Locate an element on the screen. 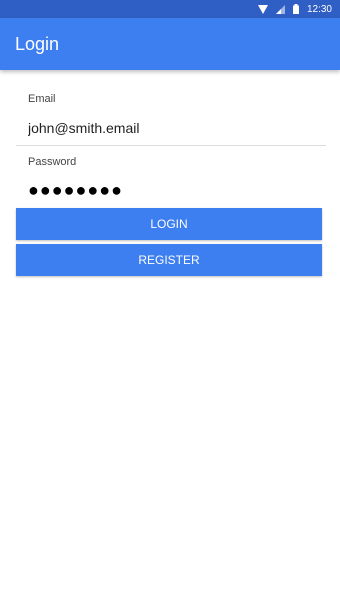 The height and width of the screenshot is (606, 340). email-field is located at coordinates (177, 128).